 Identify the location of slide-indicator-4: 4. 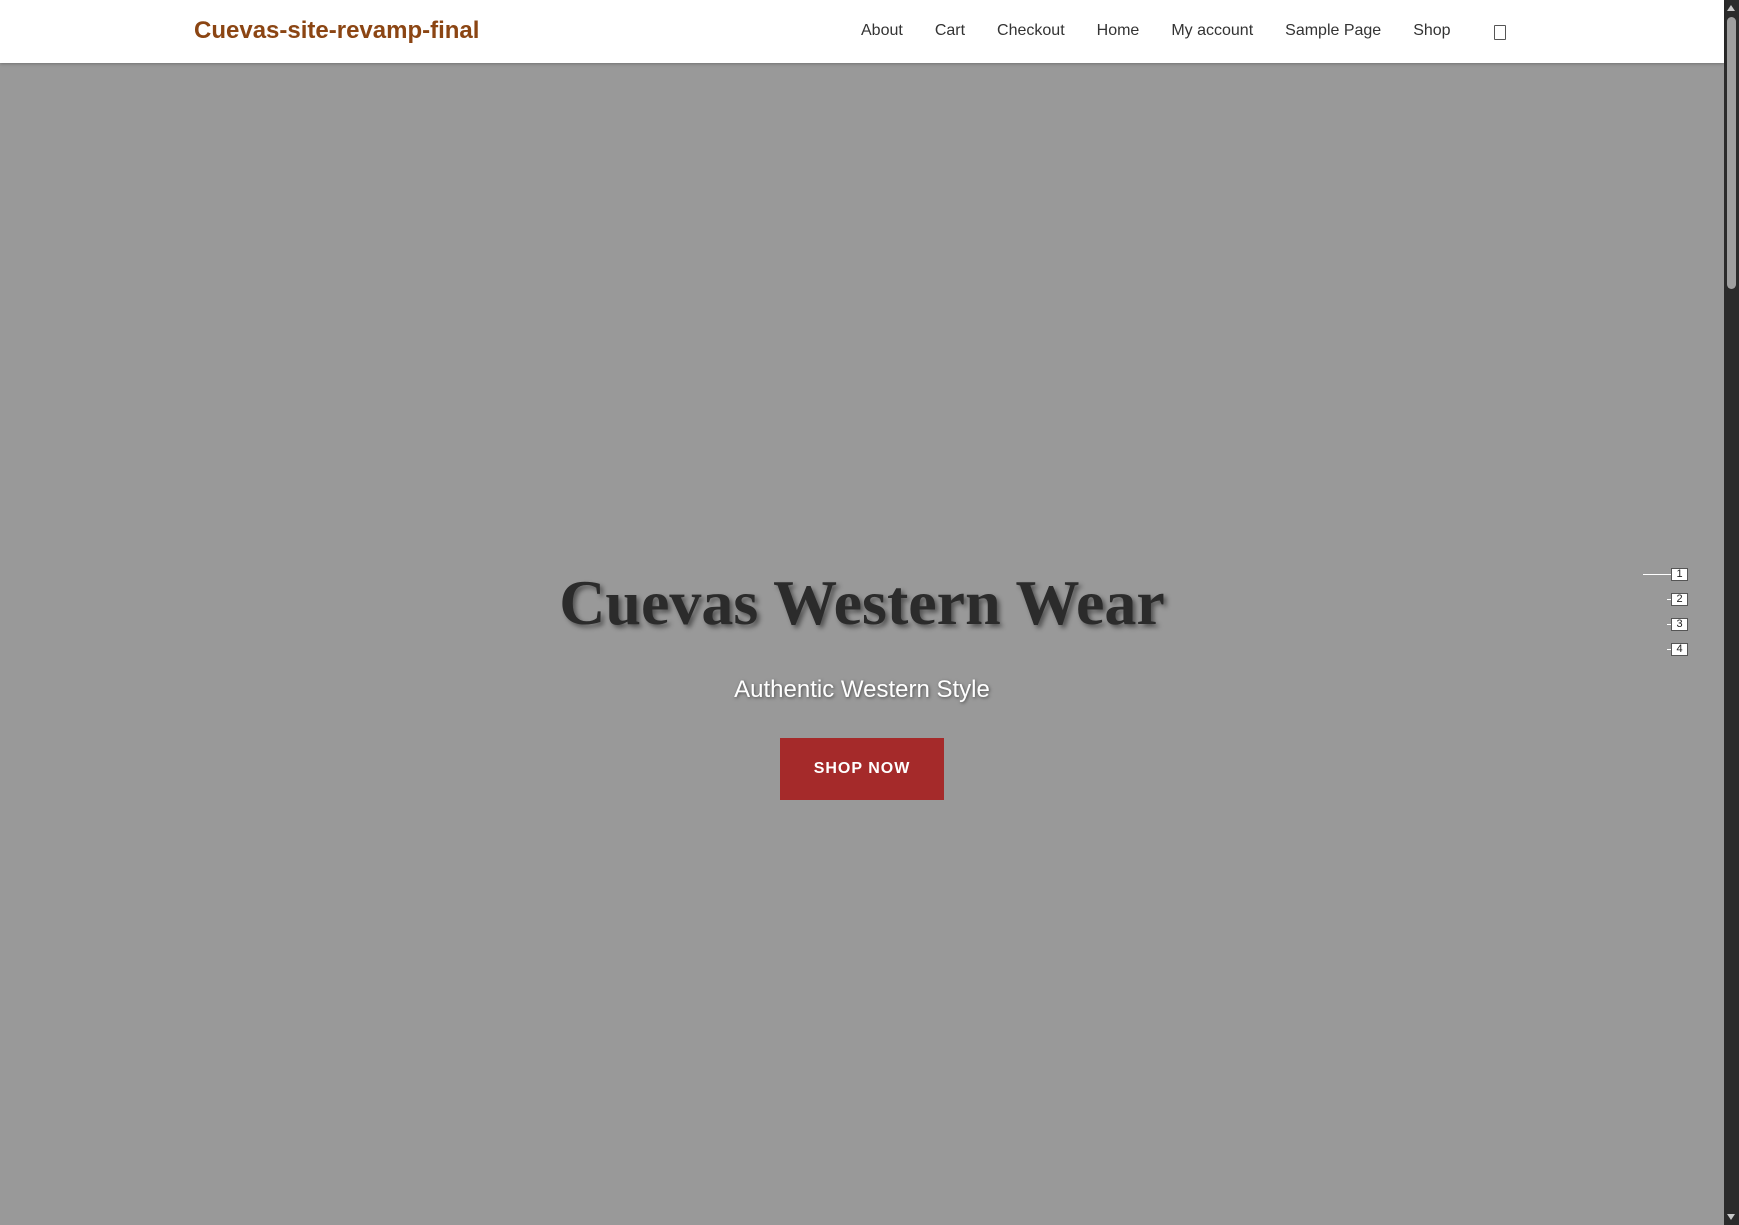
(1665, 649).